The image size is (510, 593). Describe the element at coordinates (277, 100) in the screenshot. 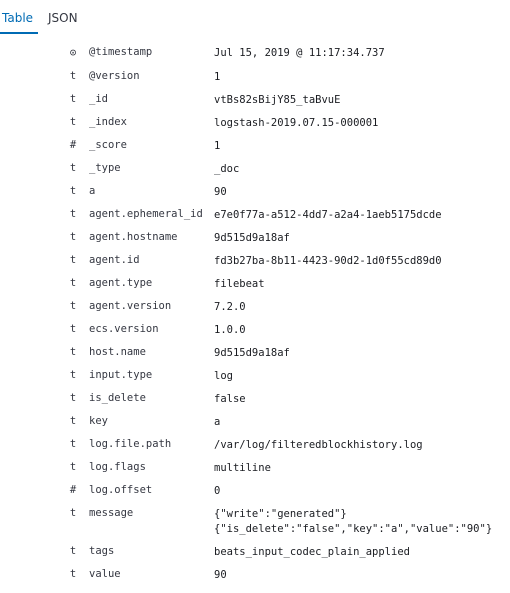

I see `field-value: vtBs82sBijY85_taBvuE` at that location.